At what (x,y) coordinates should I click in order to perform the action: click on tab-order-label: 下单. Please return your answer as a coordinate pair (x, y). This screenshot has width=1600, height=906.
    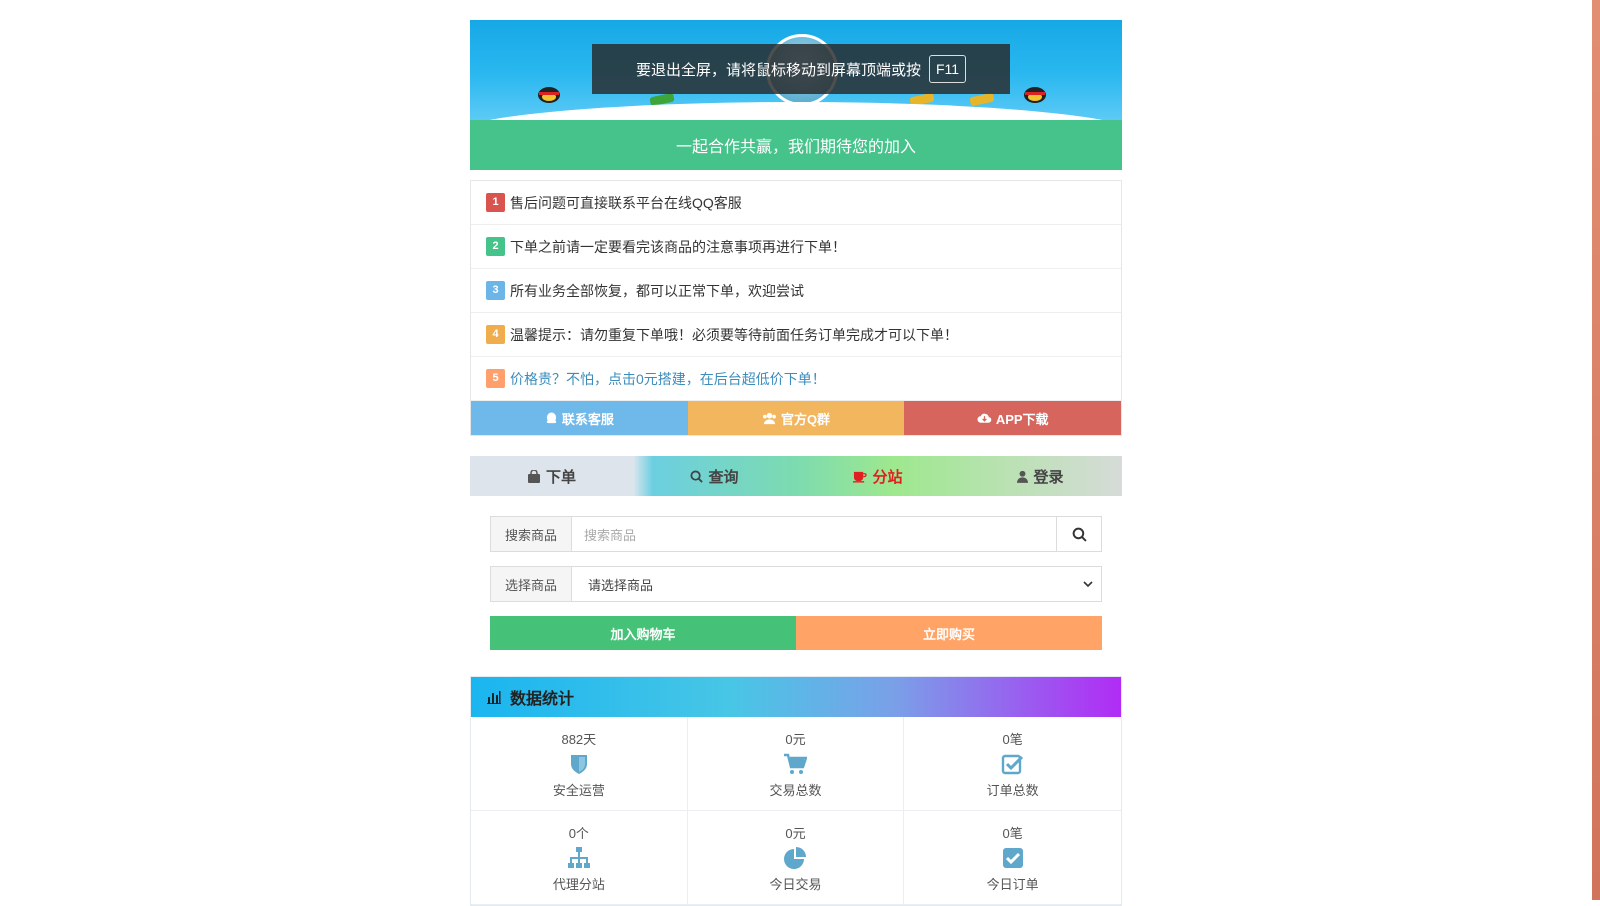
    Looking at the image, I should click on (560, 477).